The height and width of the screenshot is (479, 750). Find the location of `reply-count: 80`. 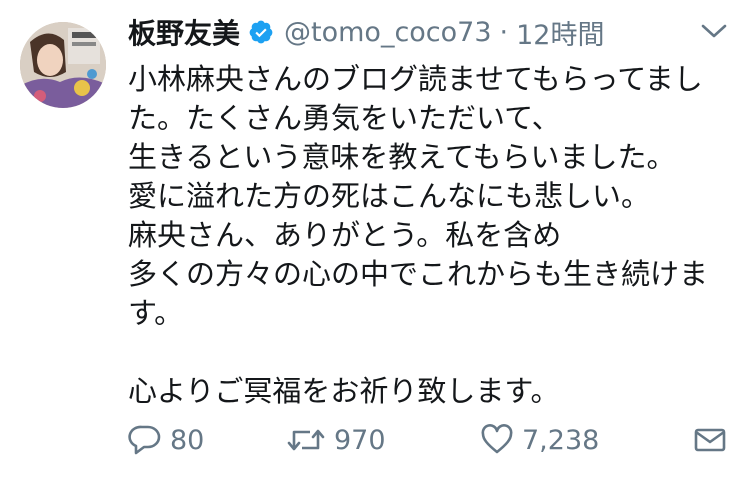

reply-count: 80 is located at coordinates (187, 440).